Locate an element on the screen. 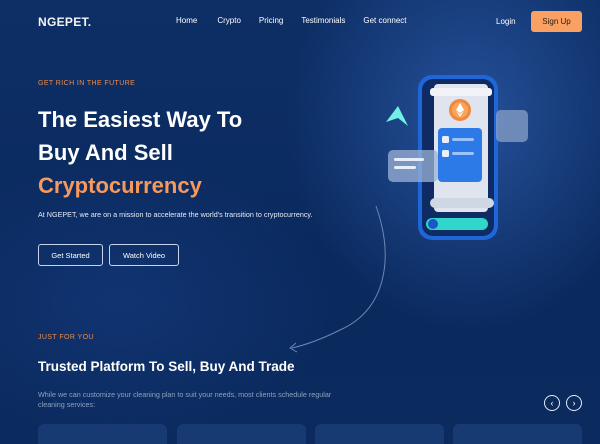  hero-title-line-2: Buy And Sell is located at coordinates (105, 152).